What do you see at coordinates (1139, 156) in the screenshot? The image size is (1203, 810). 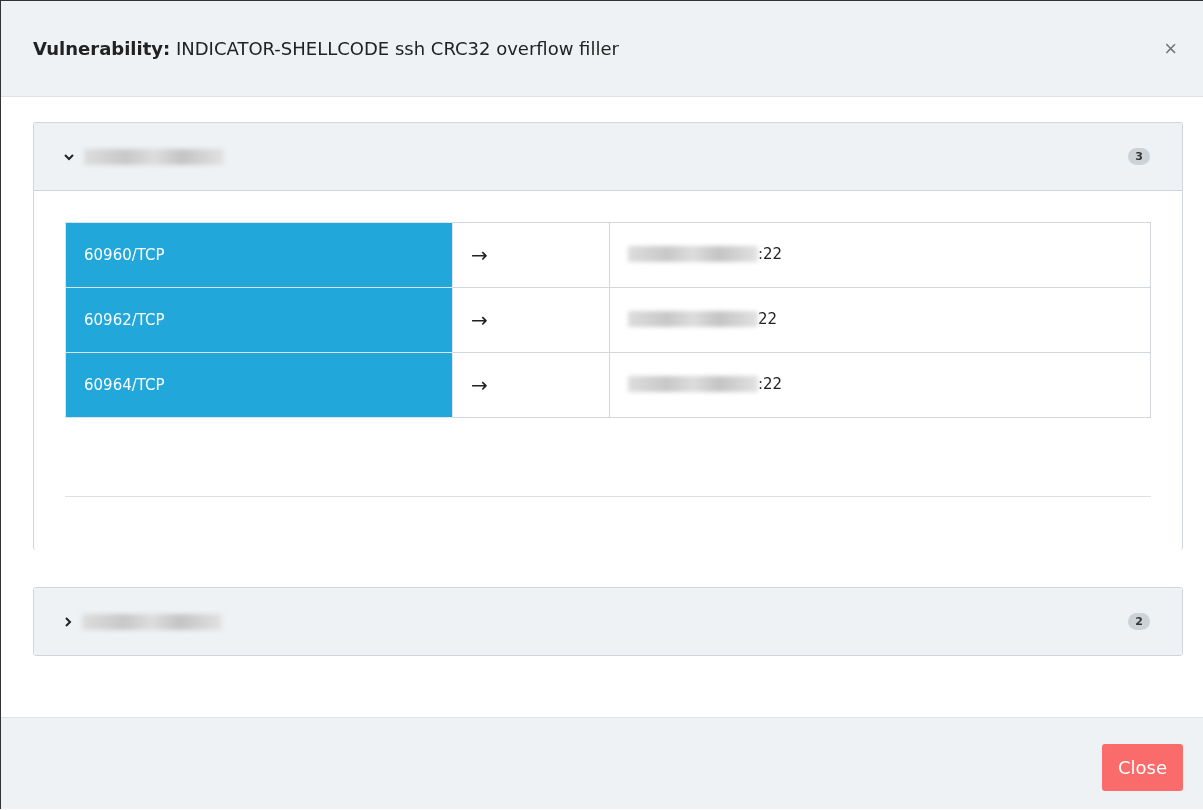 I see `count-badge: 3` at bounding box center [1139, 156].